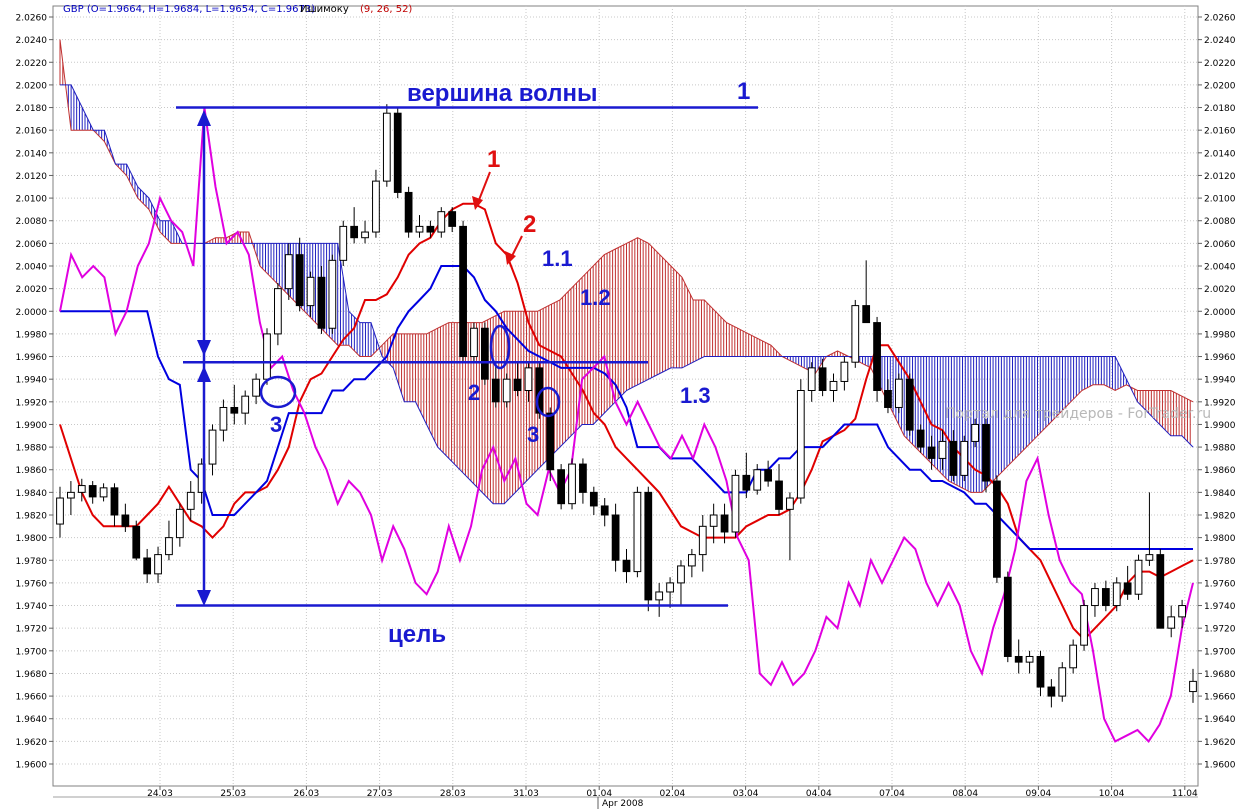 The height and width of the screenshot is (809, 1253). What do you see at coordinates (32, 743) in the screenshot?
I see `y-tick-label-left: 1.9620` at bounding box center [32, 743].